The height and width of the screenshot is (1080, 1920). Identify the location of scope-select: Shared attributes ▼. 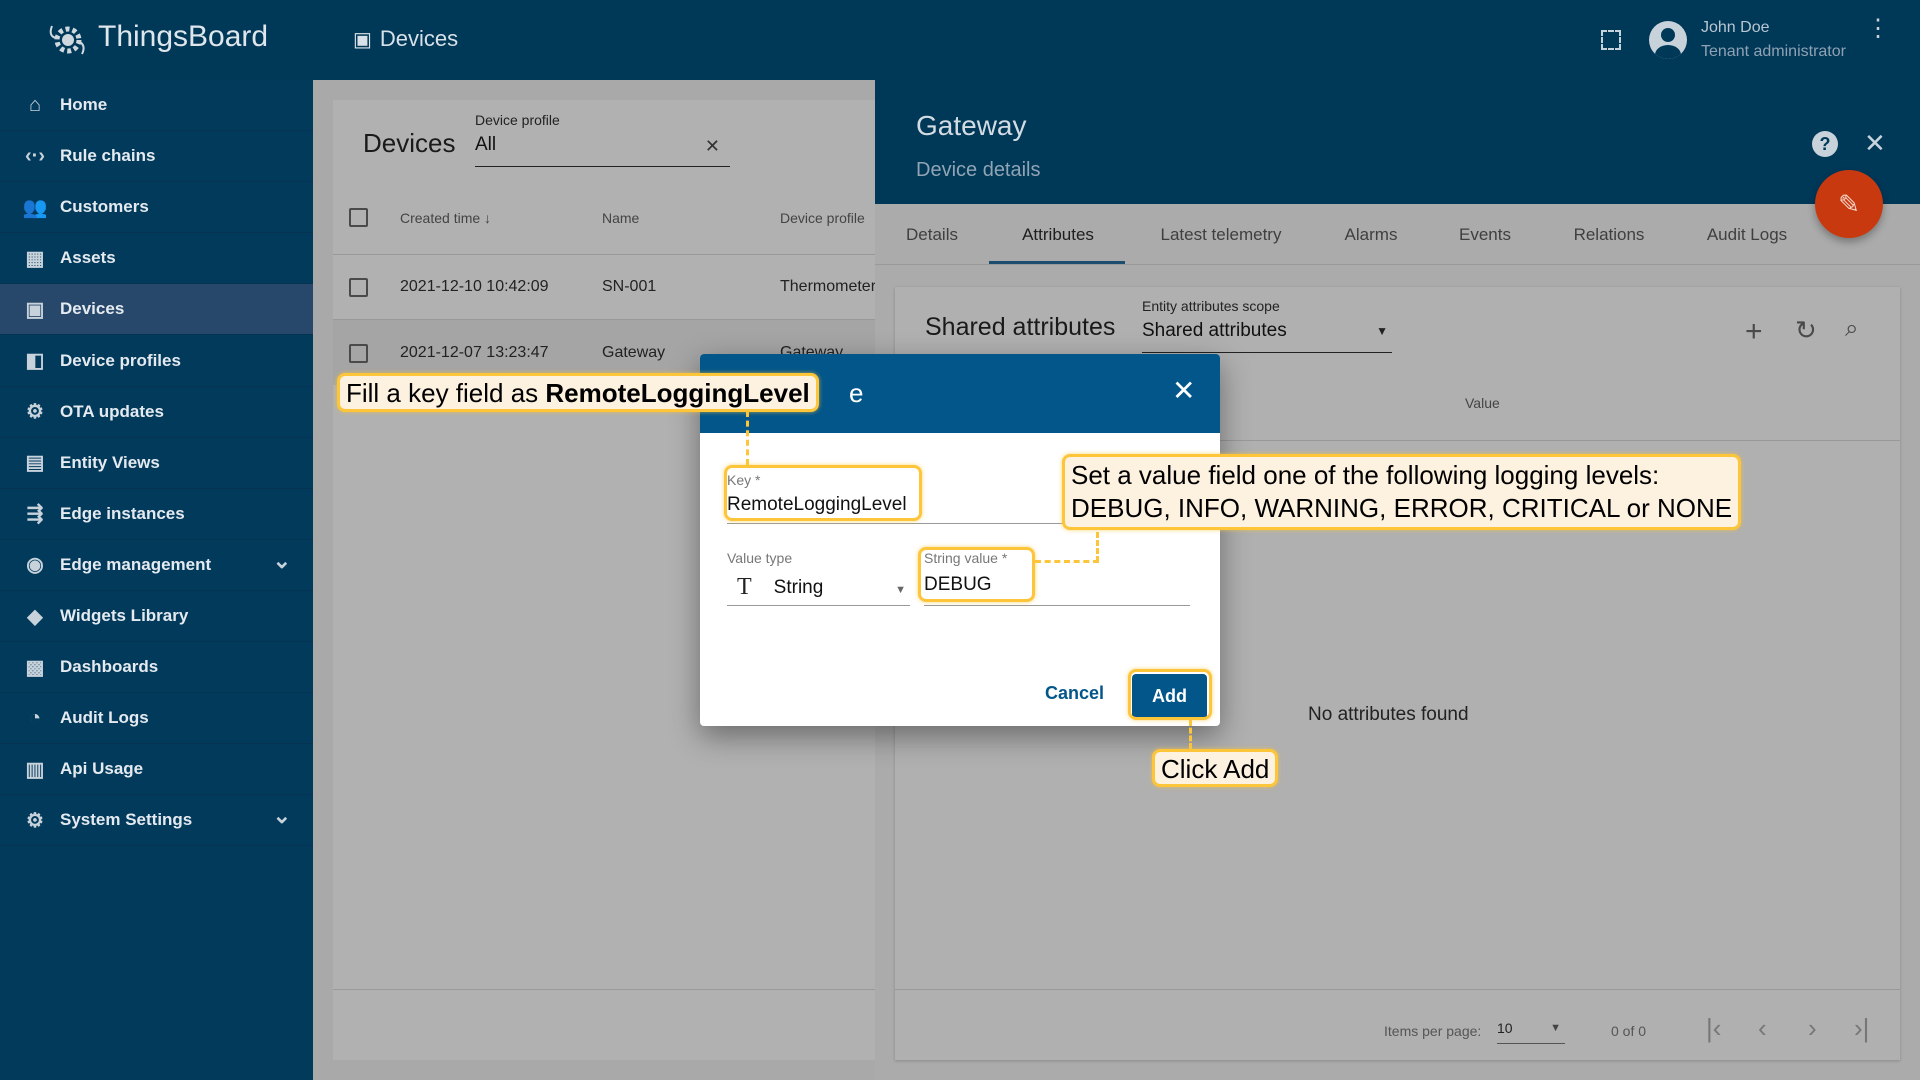
(1267, 336).